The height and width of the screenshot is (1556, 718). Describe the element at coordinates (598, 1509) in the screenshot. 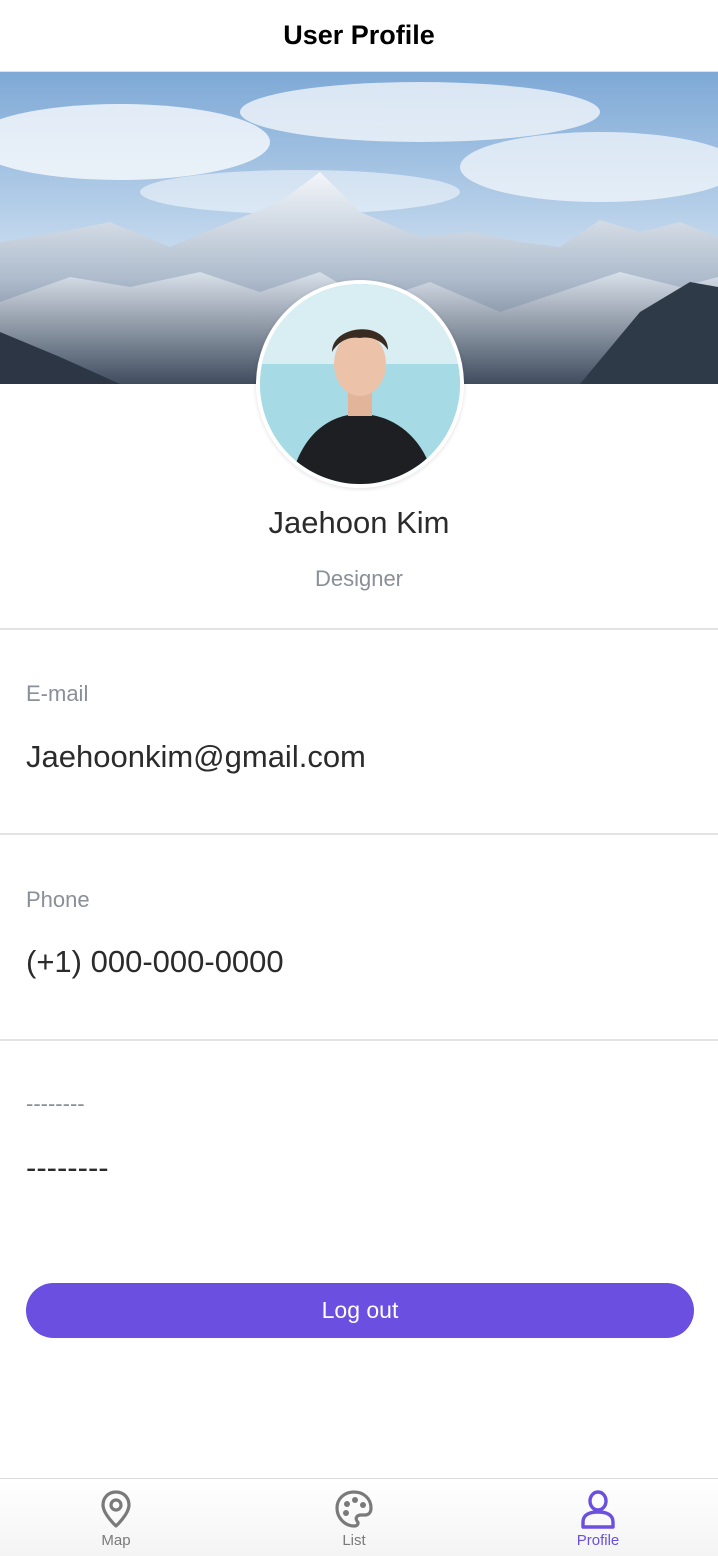

I see `person-icon` at that location.